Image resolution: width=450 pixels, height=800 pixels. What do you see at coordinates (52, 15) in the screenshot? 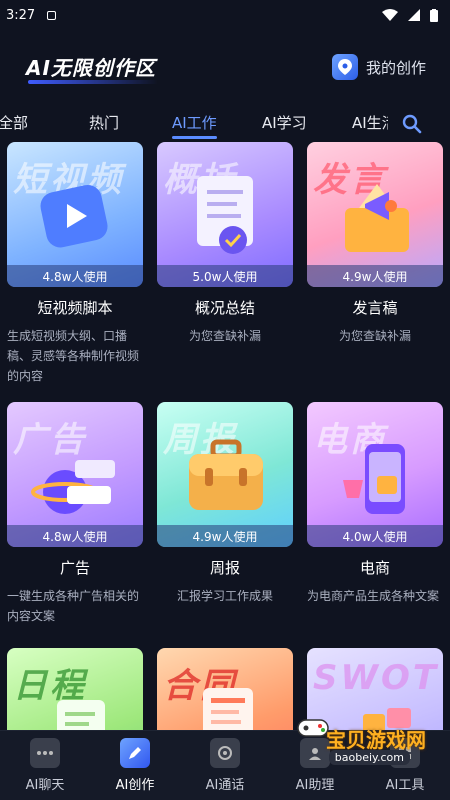
I see `notification-icon` at bounding box center [52, 15].